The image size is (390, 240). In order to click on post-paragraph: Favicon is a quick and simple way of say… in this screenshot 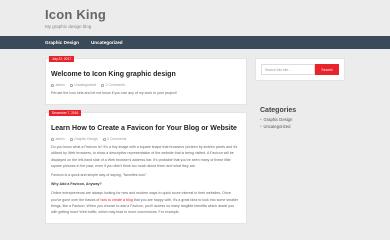, I will do `click(99, 175)`.